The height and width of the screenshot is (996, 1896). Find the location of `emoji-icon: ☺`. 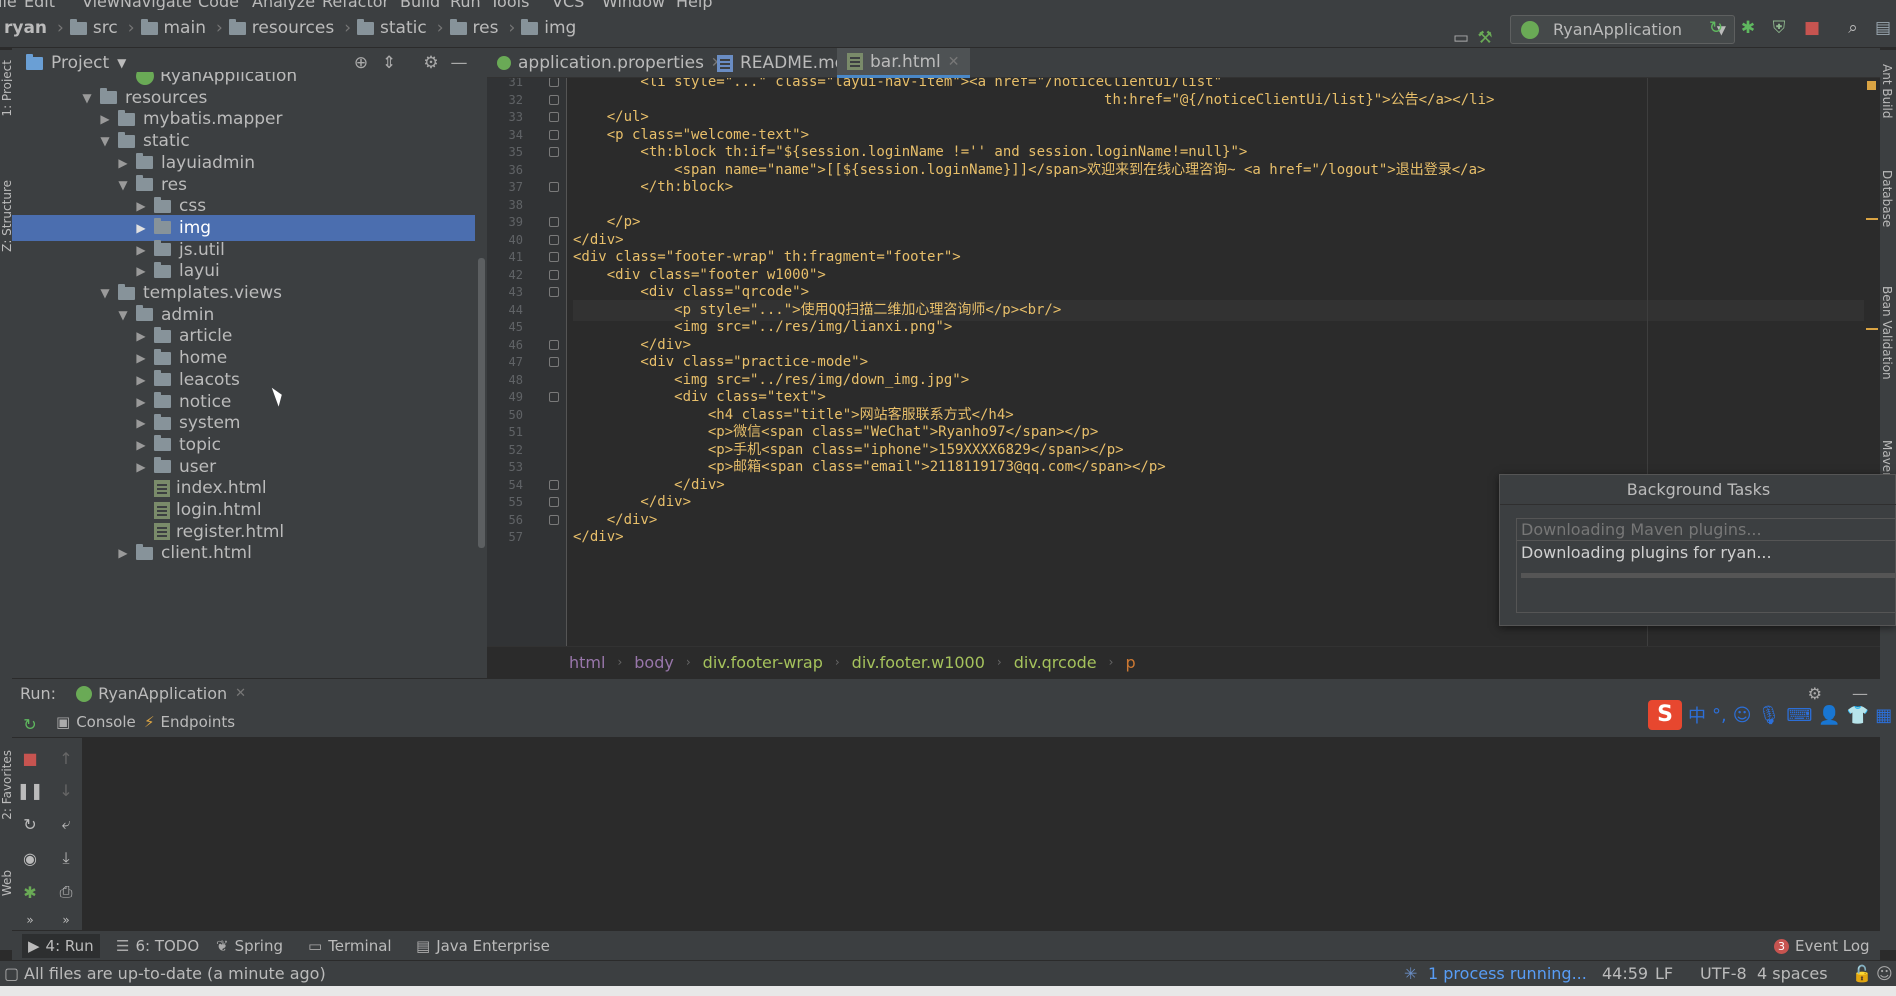

emoji-icon: ☺ is located at coordinates (1742, 715).